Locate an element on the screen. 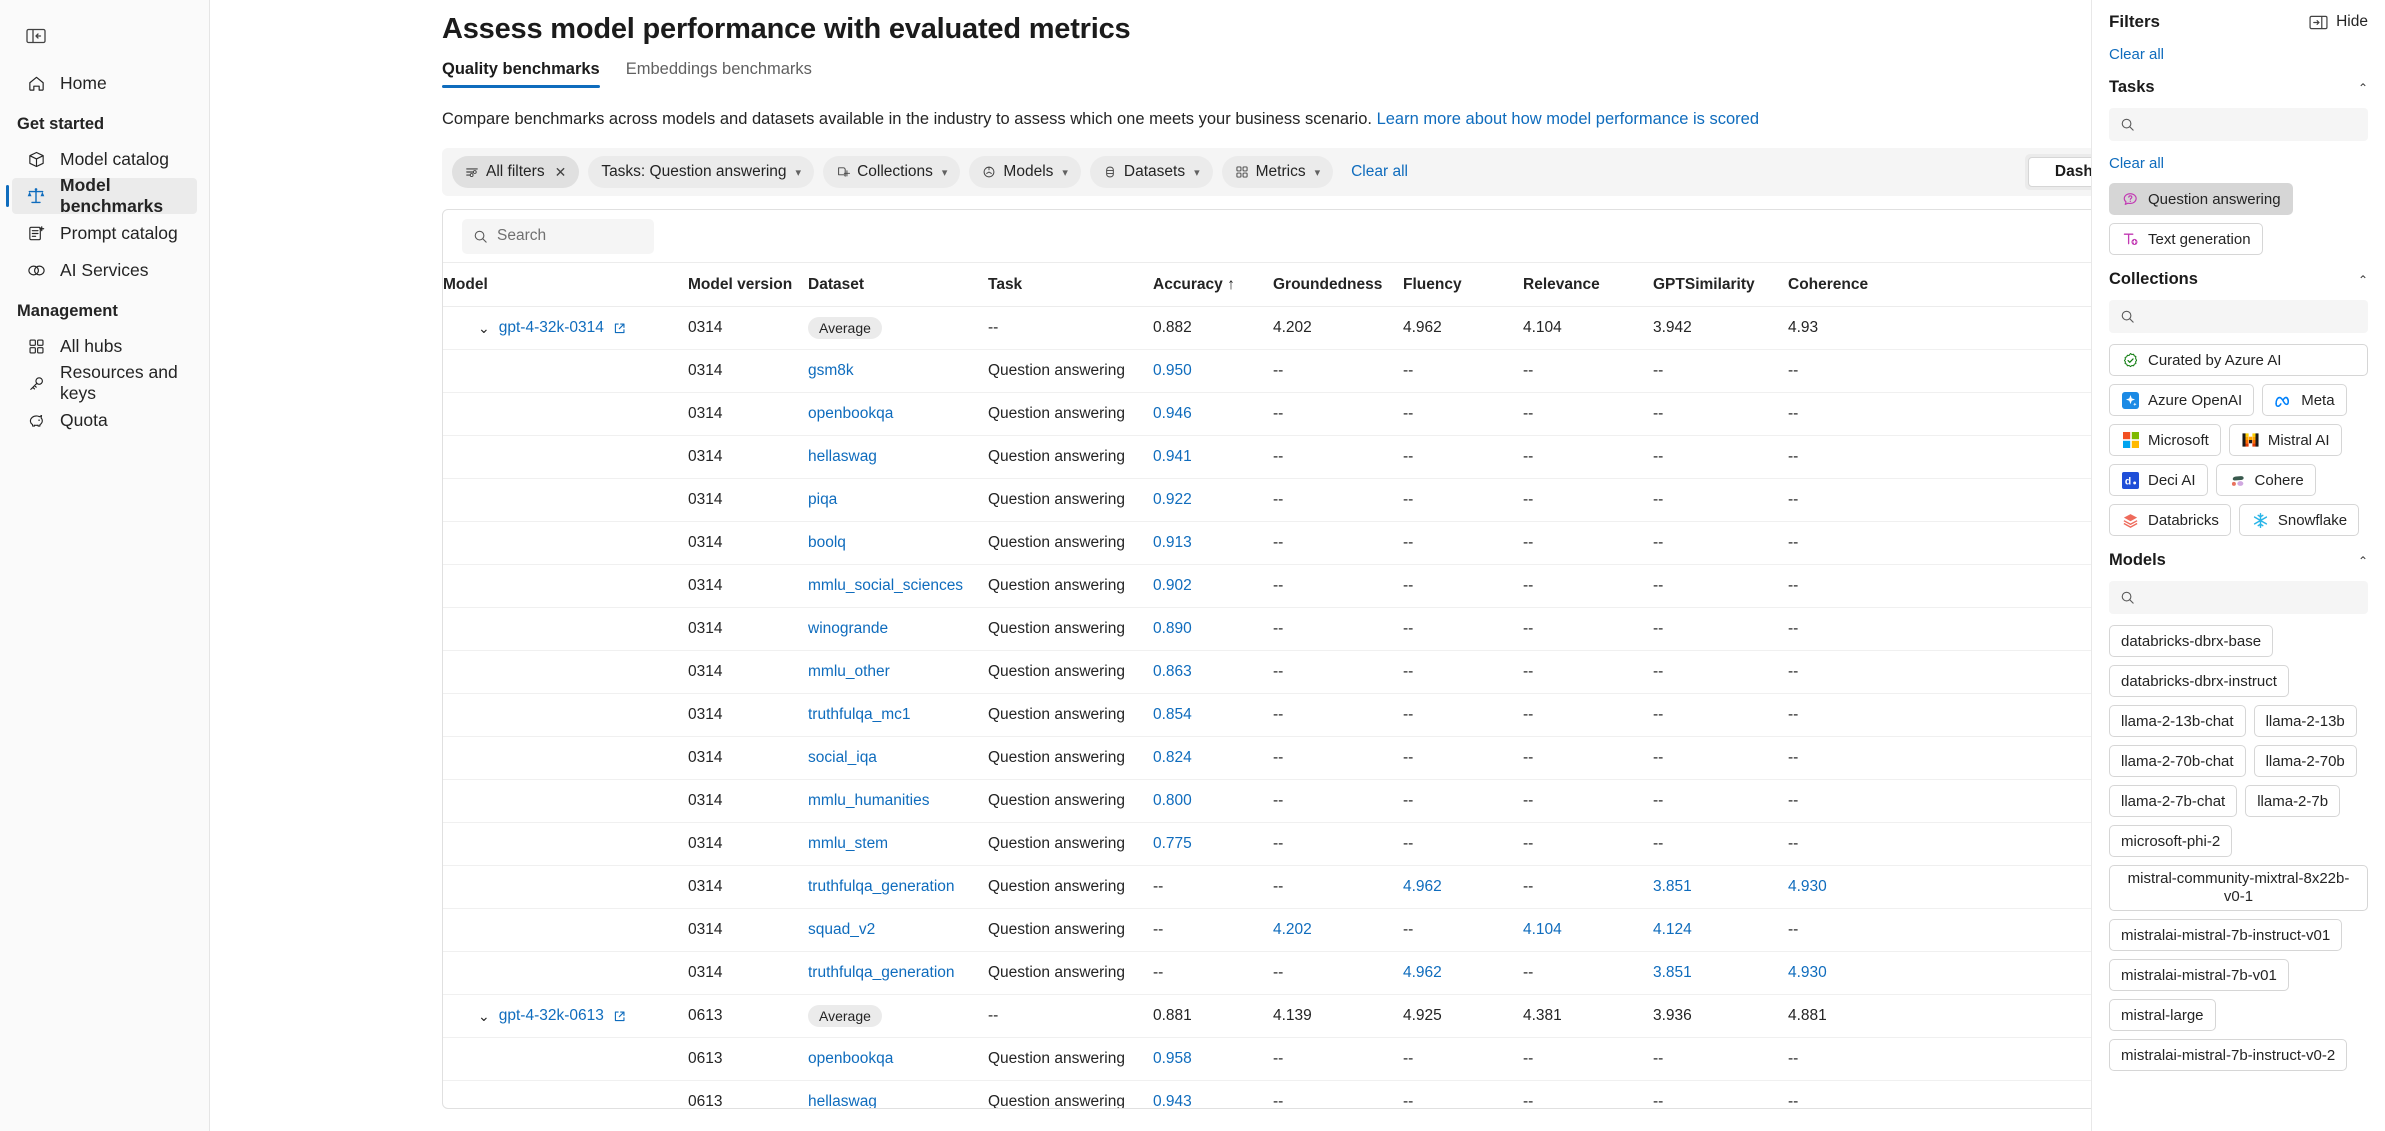  column-header-model-version: Model version is located at coordinates (748, 284).